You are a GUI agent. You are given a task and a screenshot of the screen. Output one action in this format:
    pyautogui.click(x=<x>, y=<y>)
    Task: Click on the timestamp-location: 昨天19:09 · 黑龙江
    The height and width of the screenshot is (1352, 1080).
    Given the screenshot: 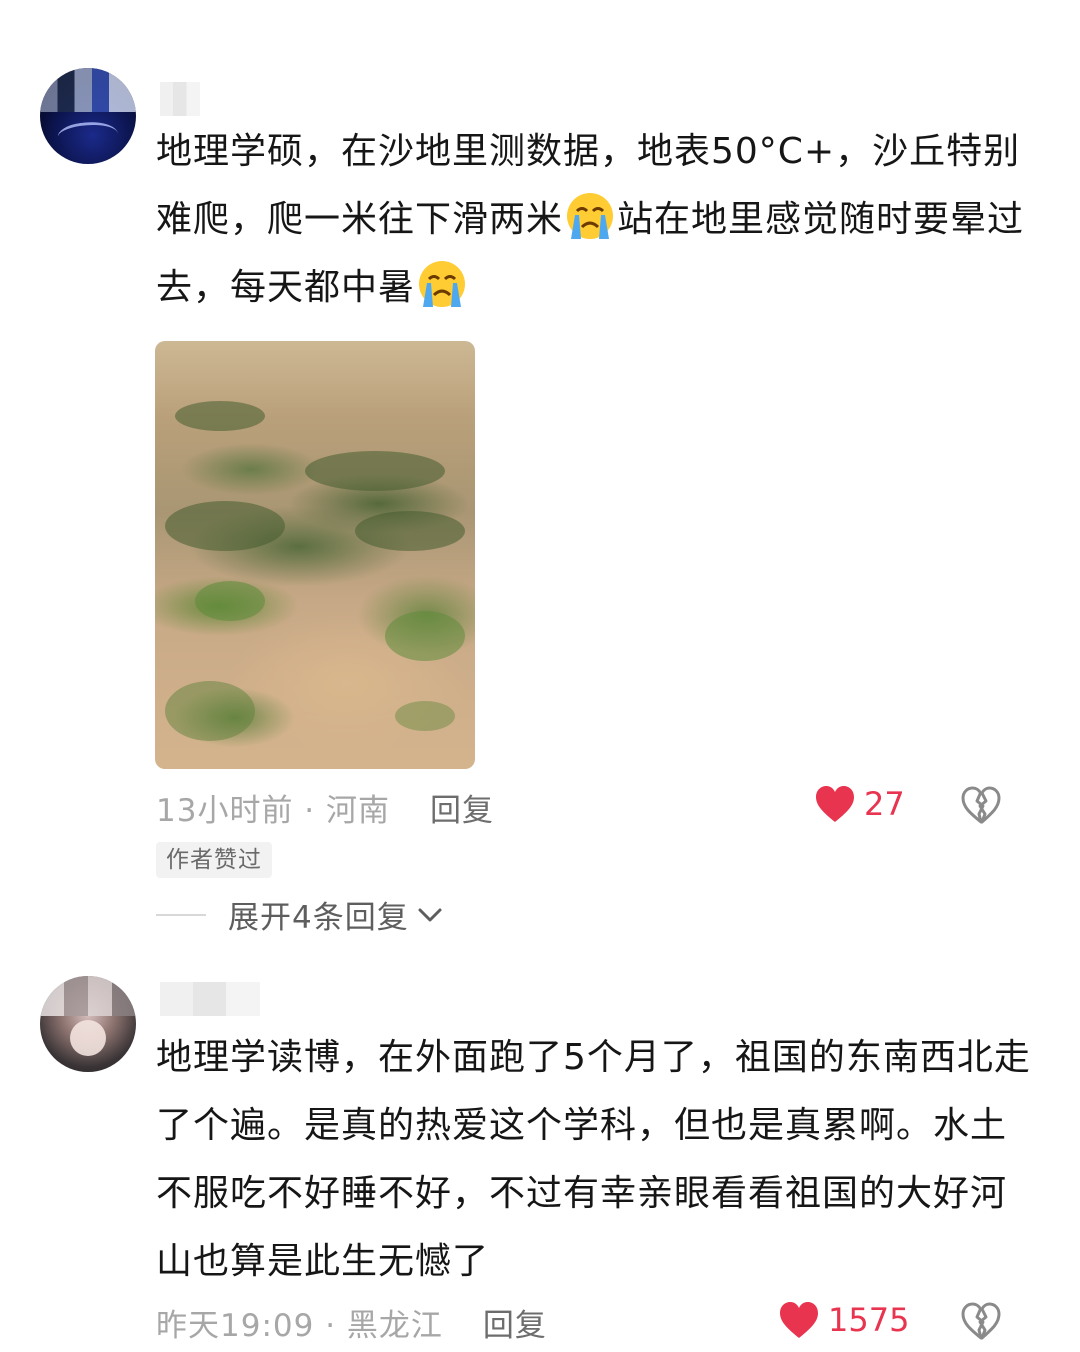 What is the action you would take?
    pyautogui.click(x=299, y=1326)
    